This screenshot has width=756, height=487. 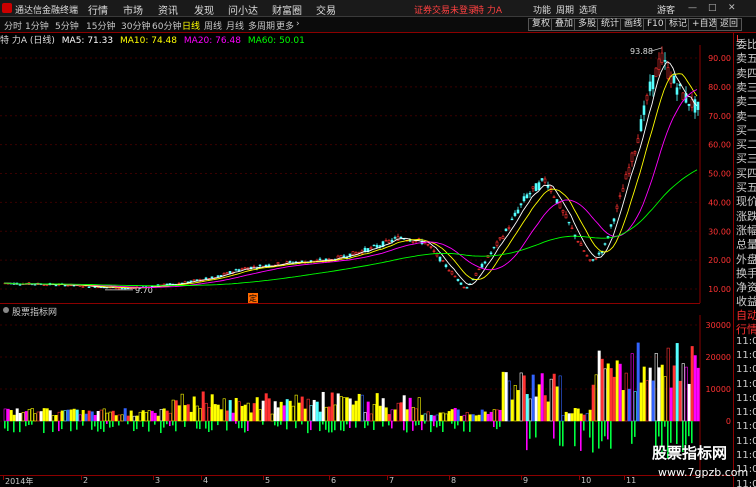 What do you see at coordinates (732, 8) in the screenshot?
I see `close-icon: ✕` at bounding box center [732, 8].